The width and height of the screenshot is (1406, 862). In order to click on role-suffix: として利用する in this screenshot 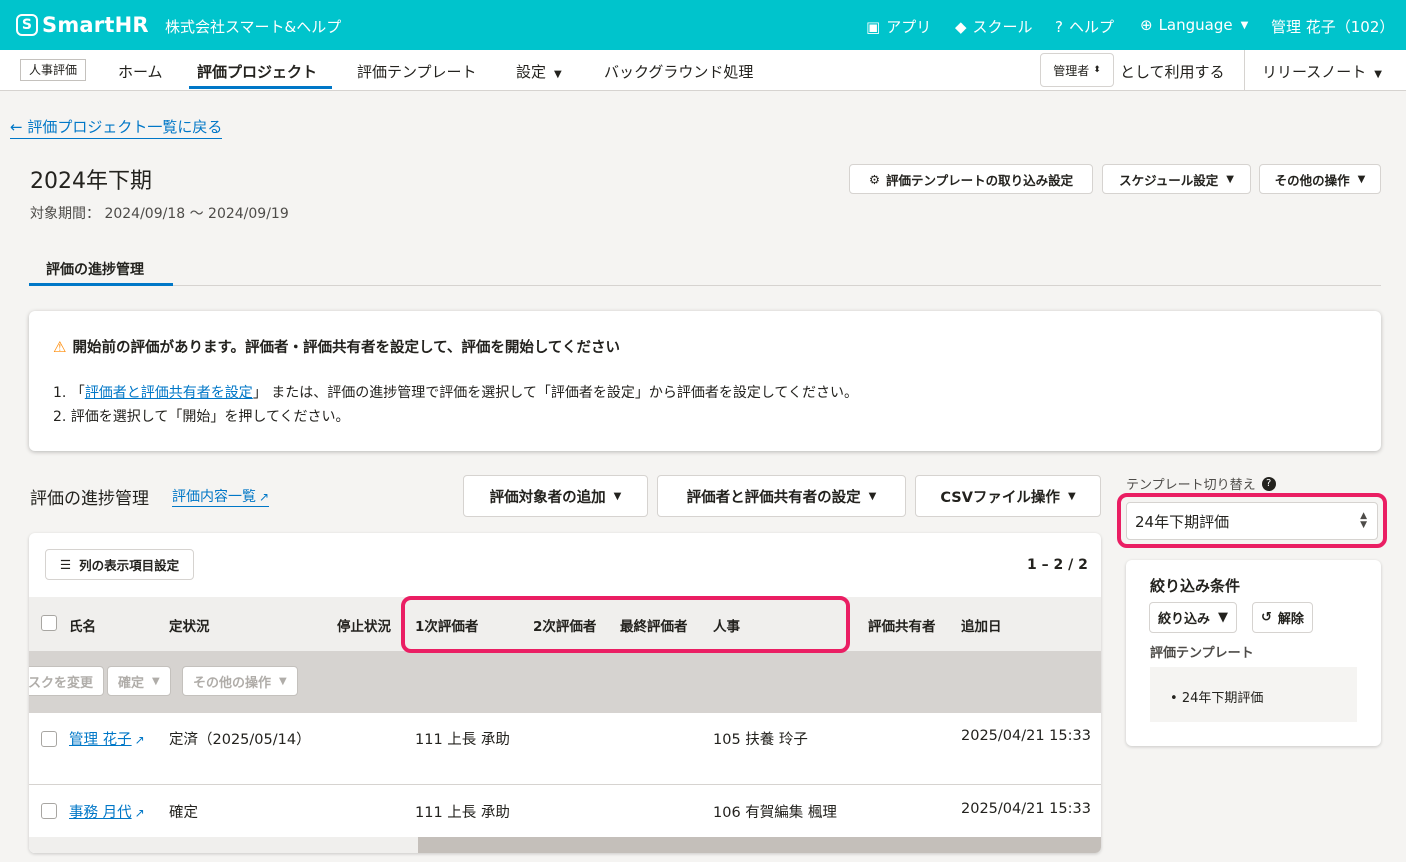, I will do `click(1172, 72)`.